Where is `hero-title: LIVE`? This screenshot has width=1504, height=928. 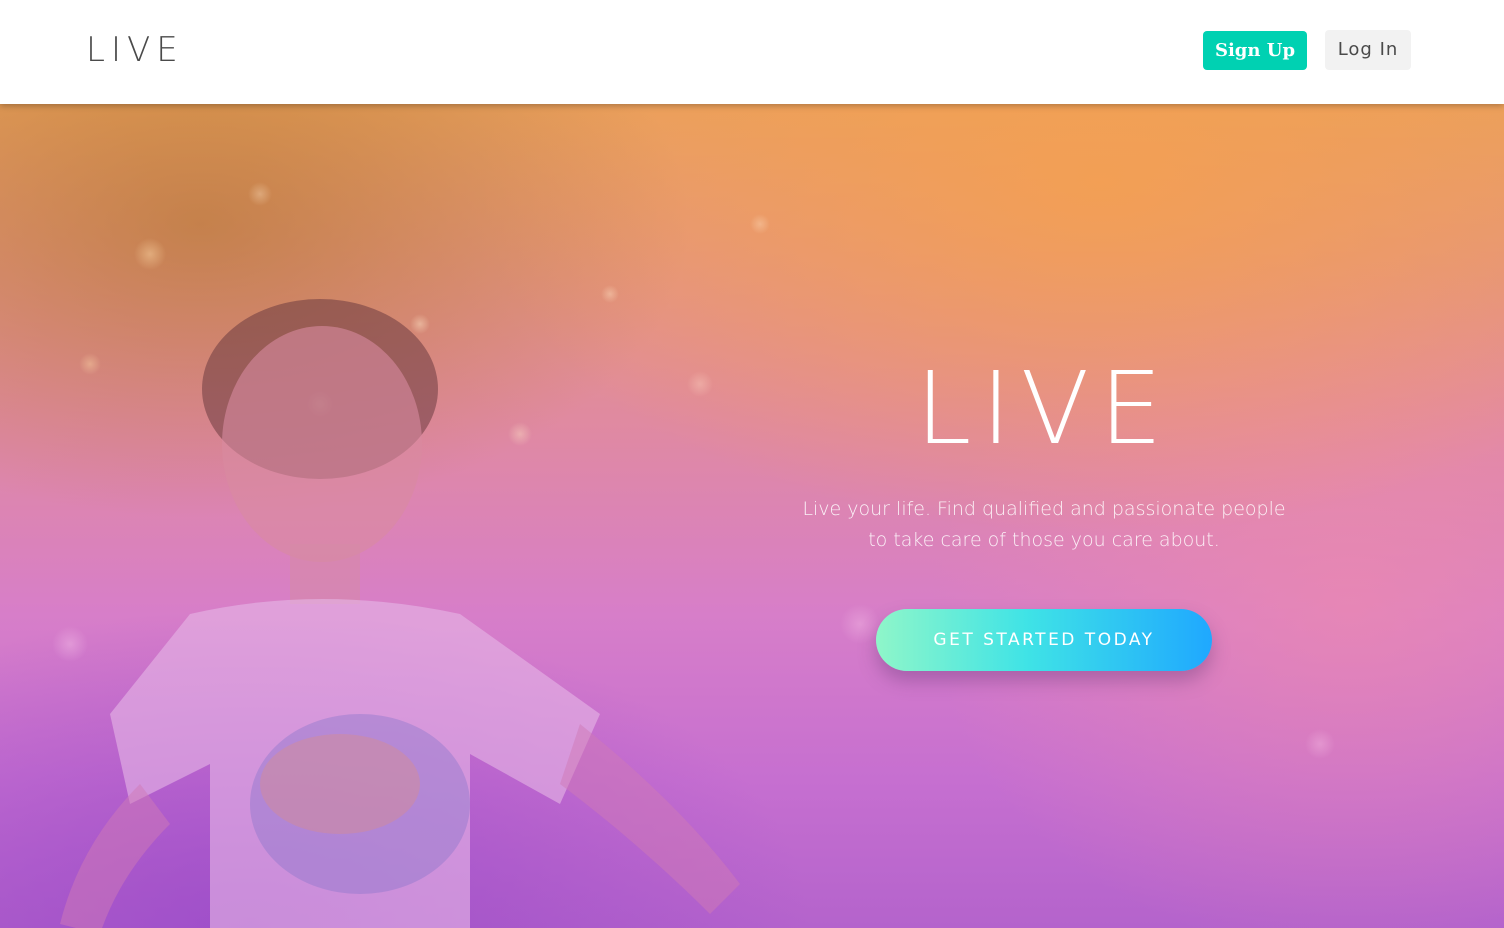
hero-title: LIVE is located at coordinates (1044, 408).